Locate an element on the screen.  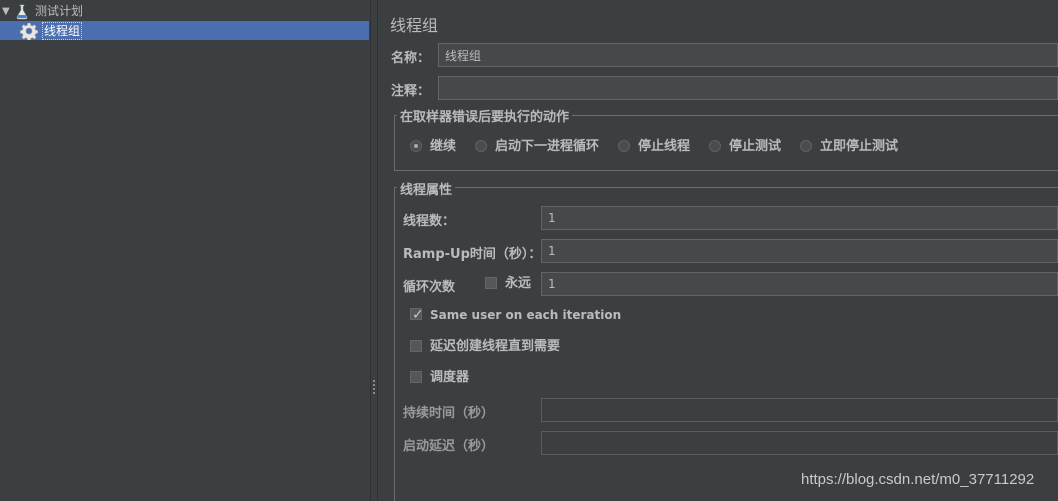
collapse-triangle-icon: ▼ is located at coordinates (7, 11).